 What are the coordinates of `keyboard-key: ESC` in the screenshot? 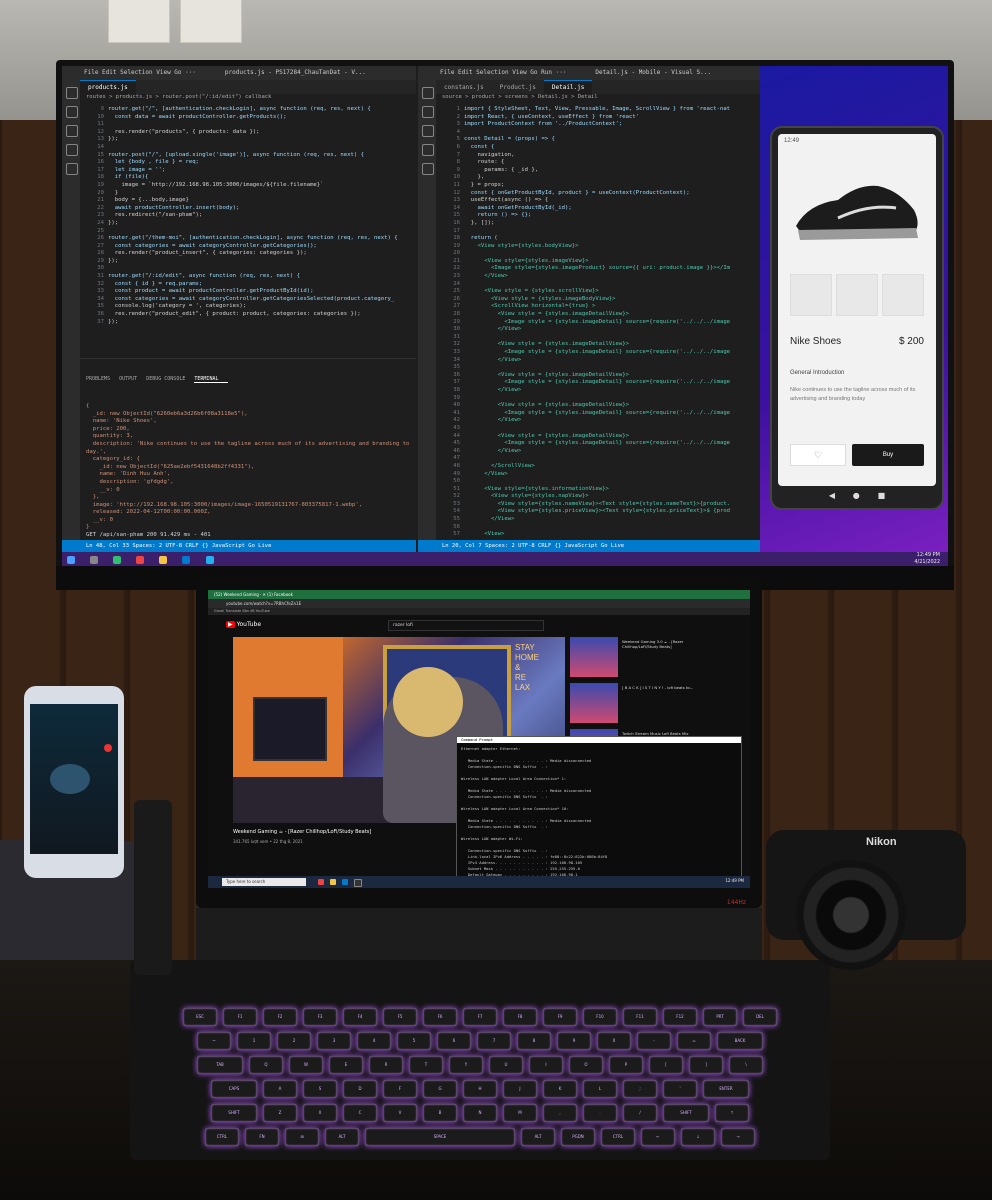 It's located at (200, 1017).